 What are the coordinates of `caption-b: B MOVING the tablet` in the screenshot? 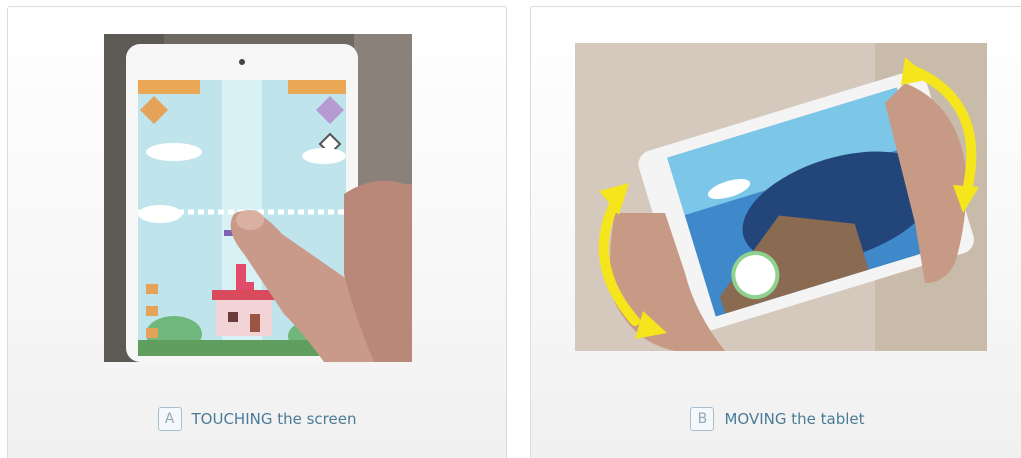 It's located at (776, 419).